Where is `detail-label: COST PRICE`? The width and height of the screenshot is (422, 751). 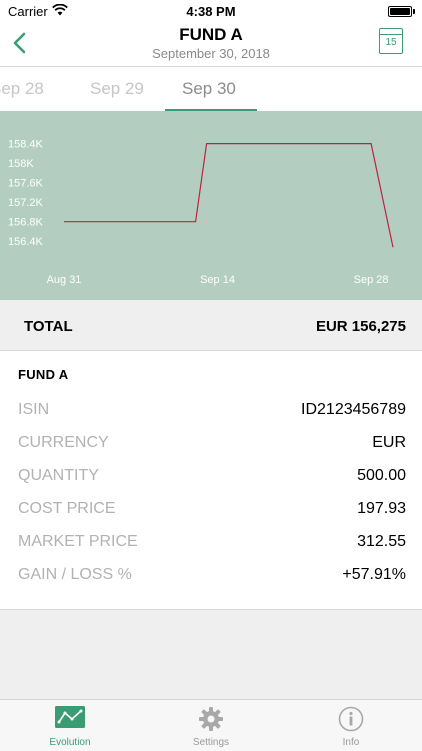
detail-label: COST PRICE is located at coordinates (67, 508).